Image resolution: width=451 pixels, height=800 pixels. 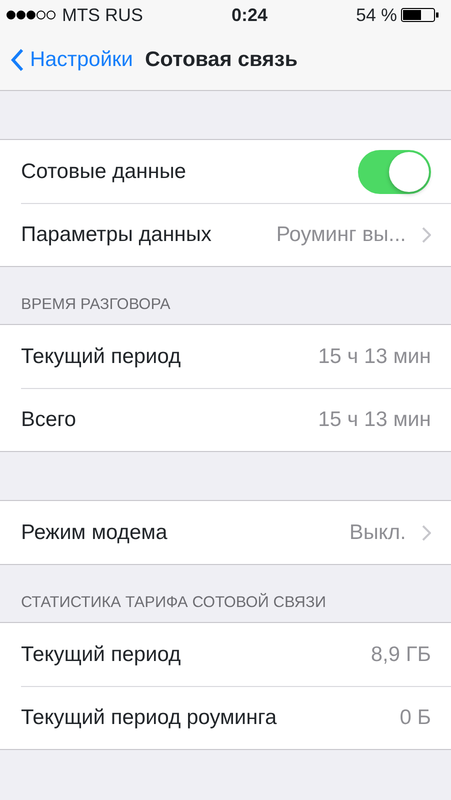 What do you see at coordinates (32, 15) in the screenshot?
I see `signal-icon` at bounding box center [32, 15].